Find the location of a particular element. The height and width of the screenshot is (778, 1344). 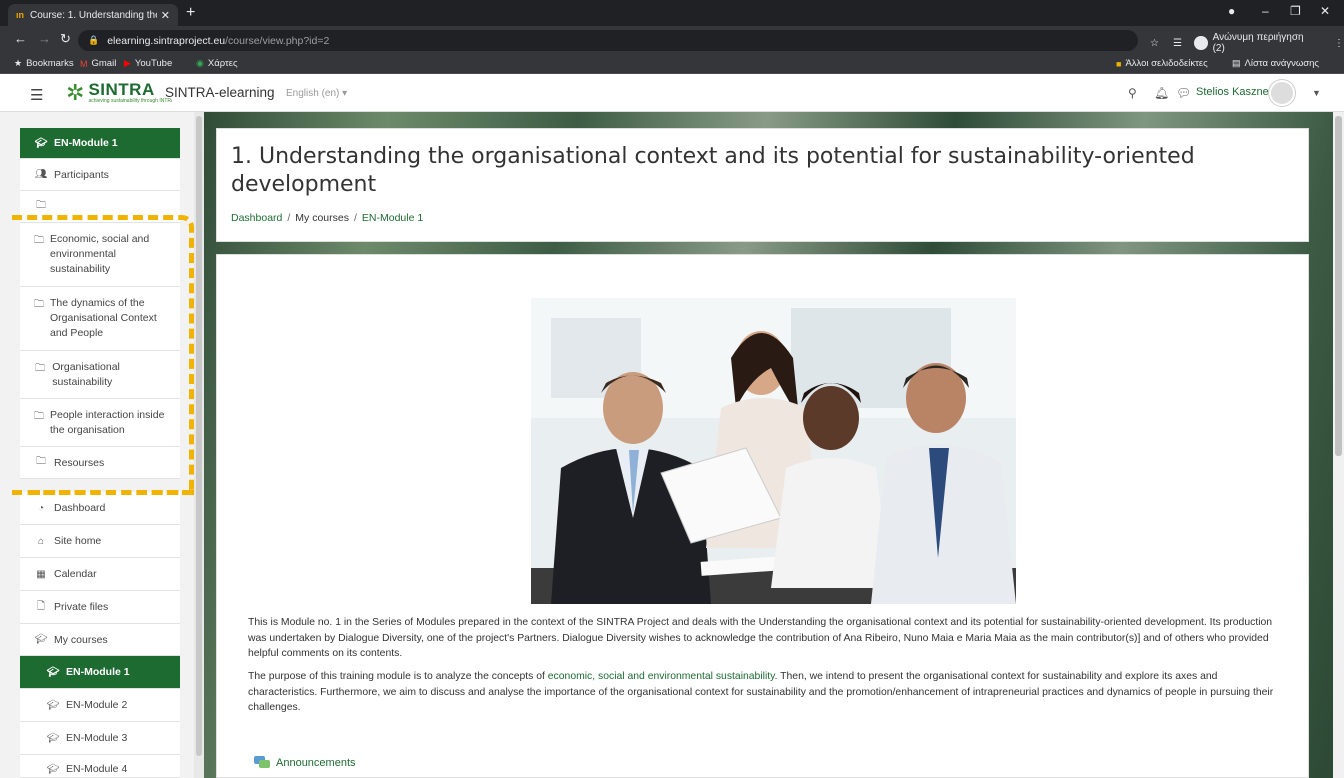

site-name: SINTRA-elearning is located at coordinates (220, 92).